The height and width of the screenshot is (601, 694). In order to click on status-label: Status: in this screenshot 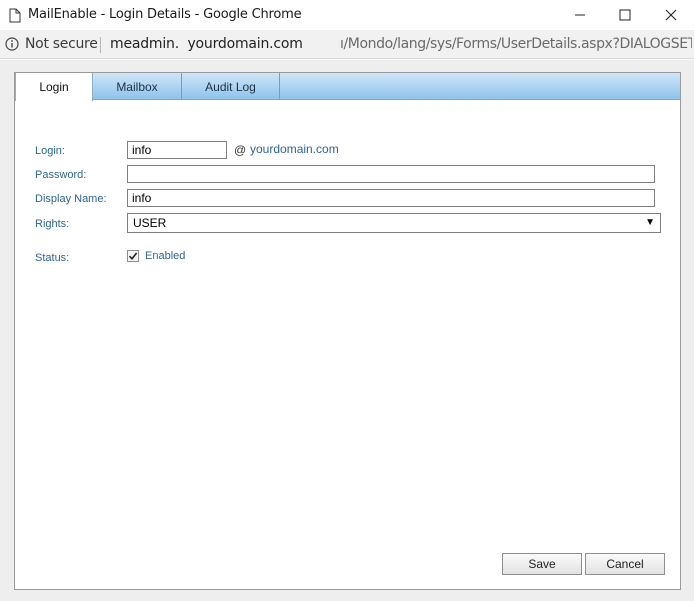, I will do `click(52, 258)`.